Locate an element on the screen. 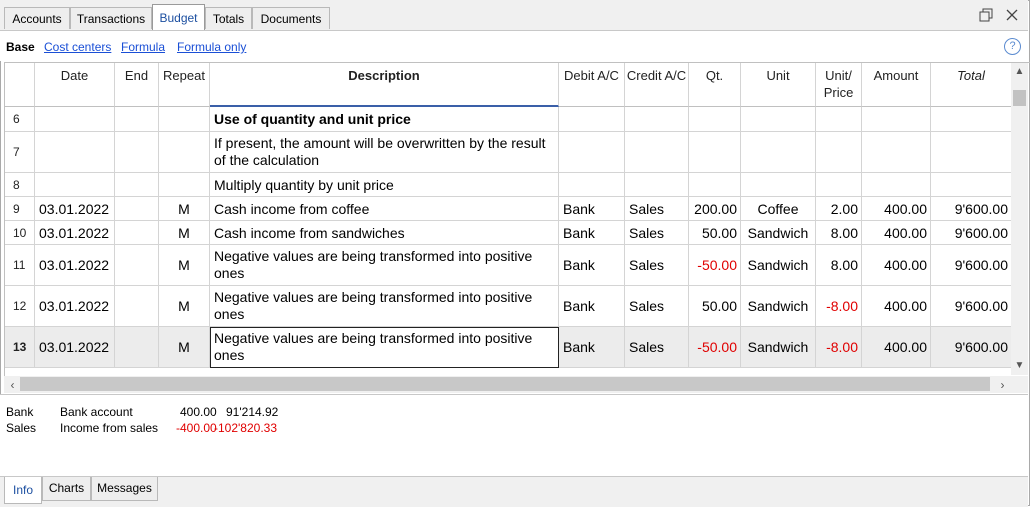 This screenshot has height=507, width=1030. tab-info: Info is located at coordinates (23, 490).